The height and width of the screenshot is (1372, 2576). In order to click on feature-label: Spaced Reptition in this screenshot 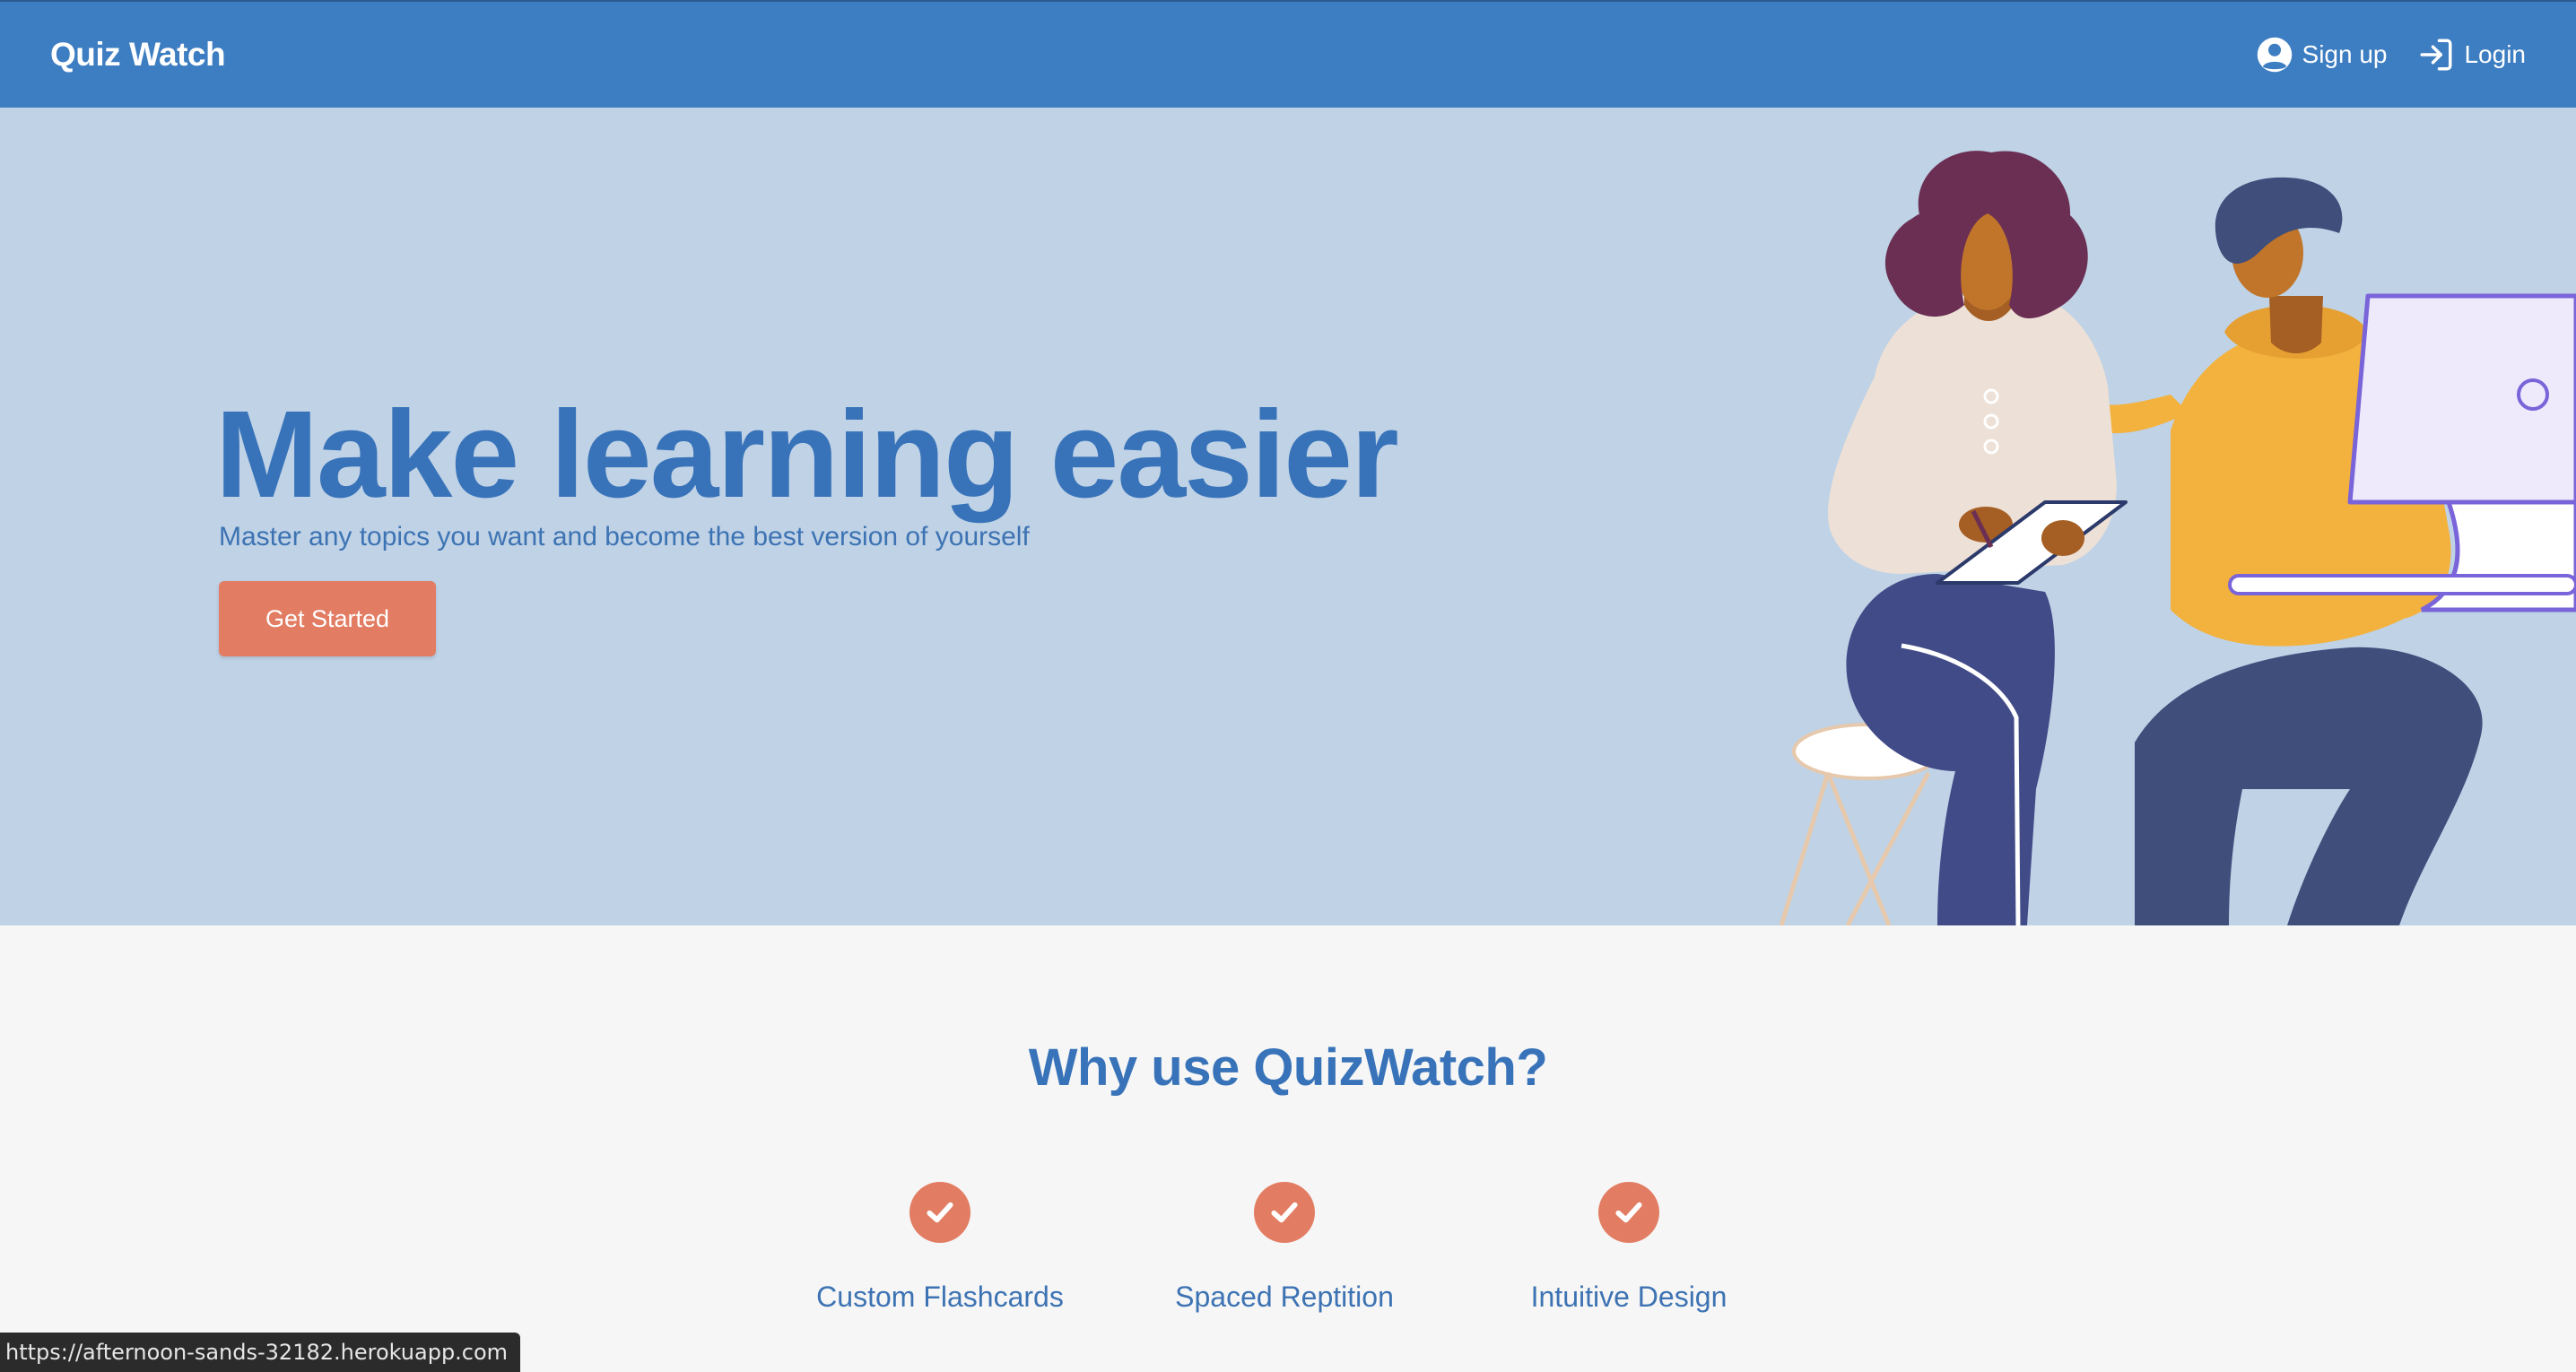, I will do `click(1284, 1297)`.